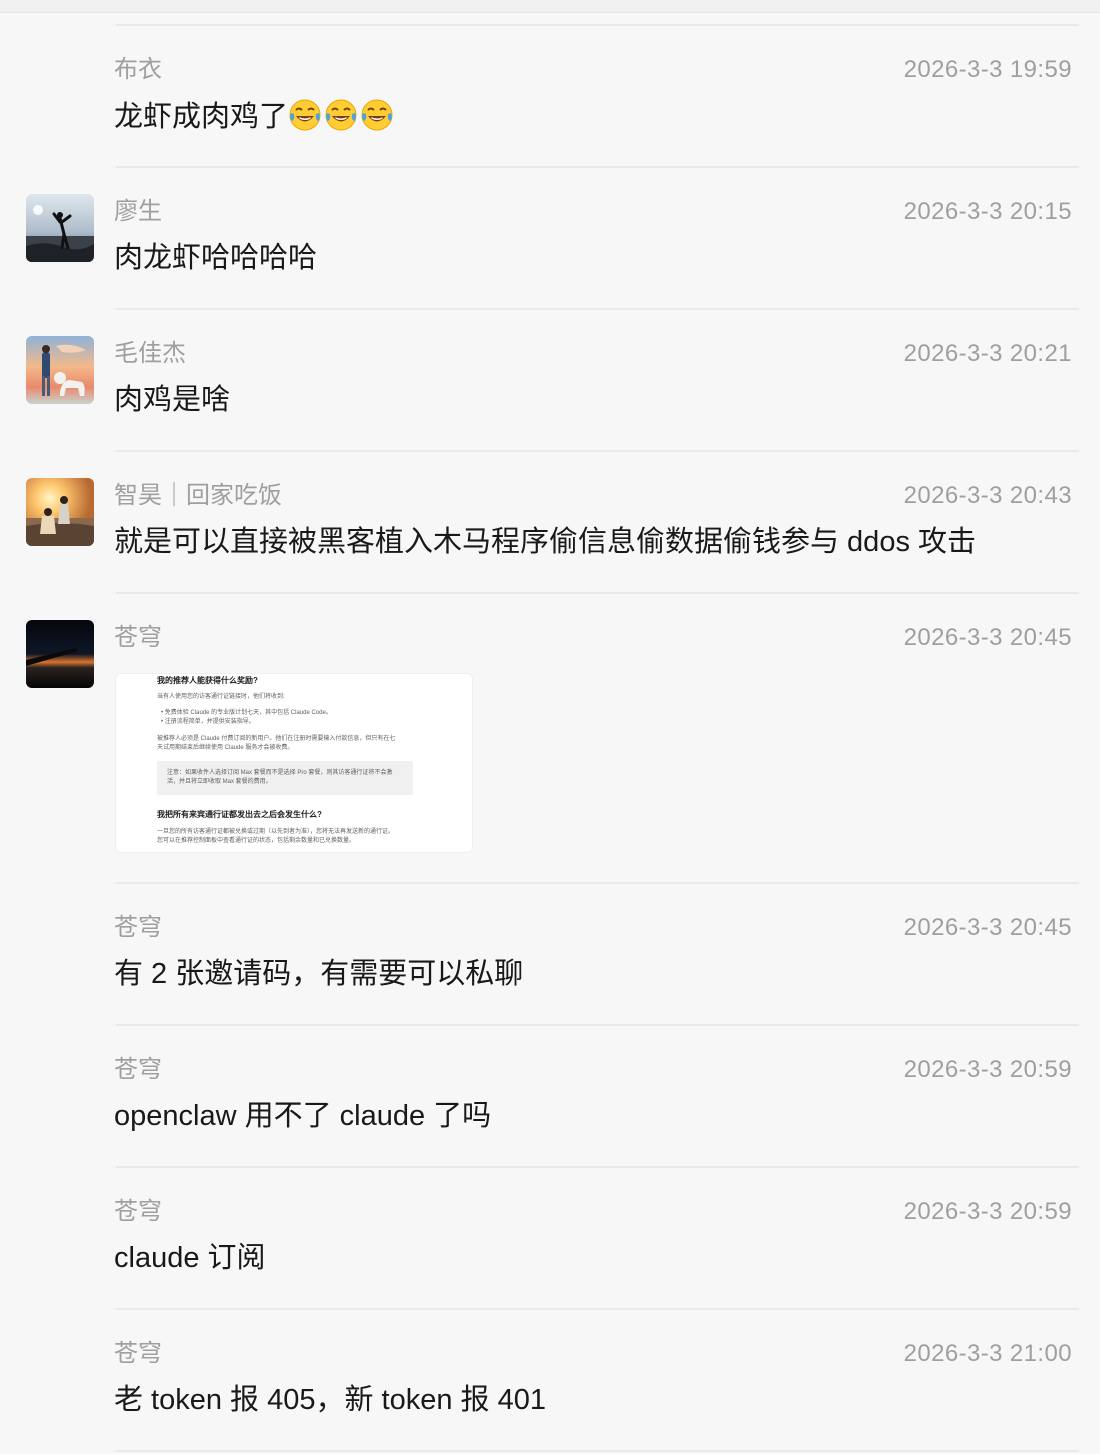 Image resolution: width=1100 pixels, height=1454 pixels. I want to click on sender-name: 廖生, so click(138, 212).